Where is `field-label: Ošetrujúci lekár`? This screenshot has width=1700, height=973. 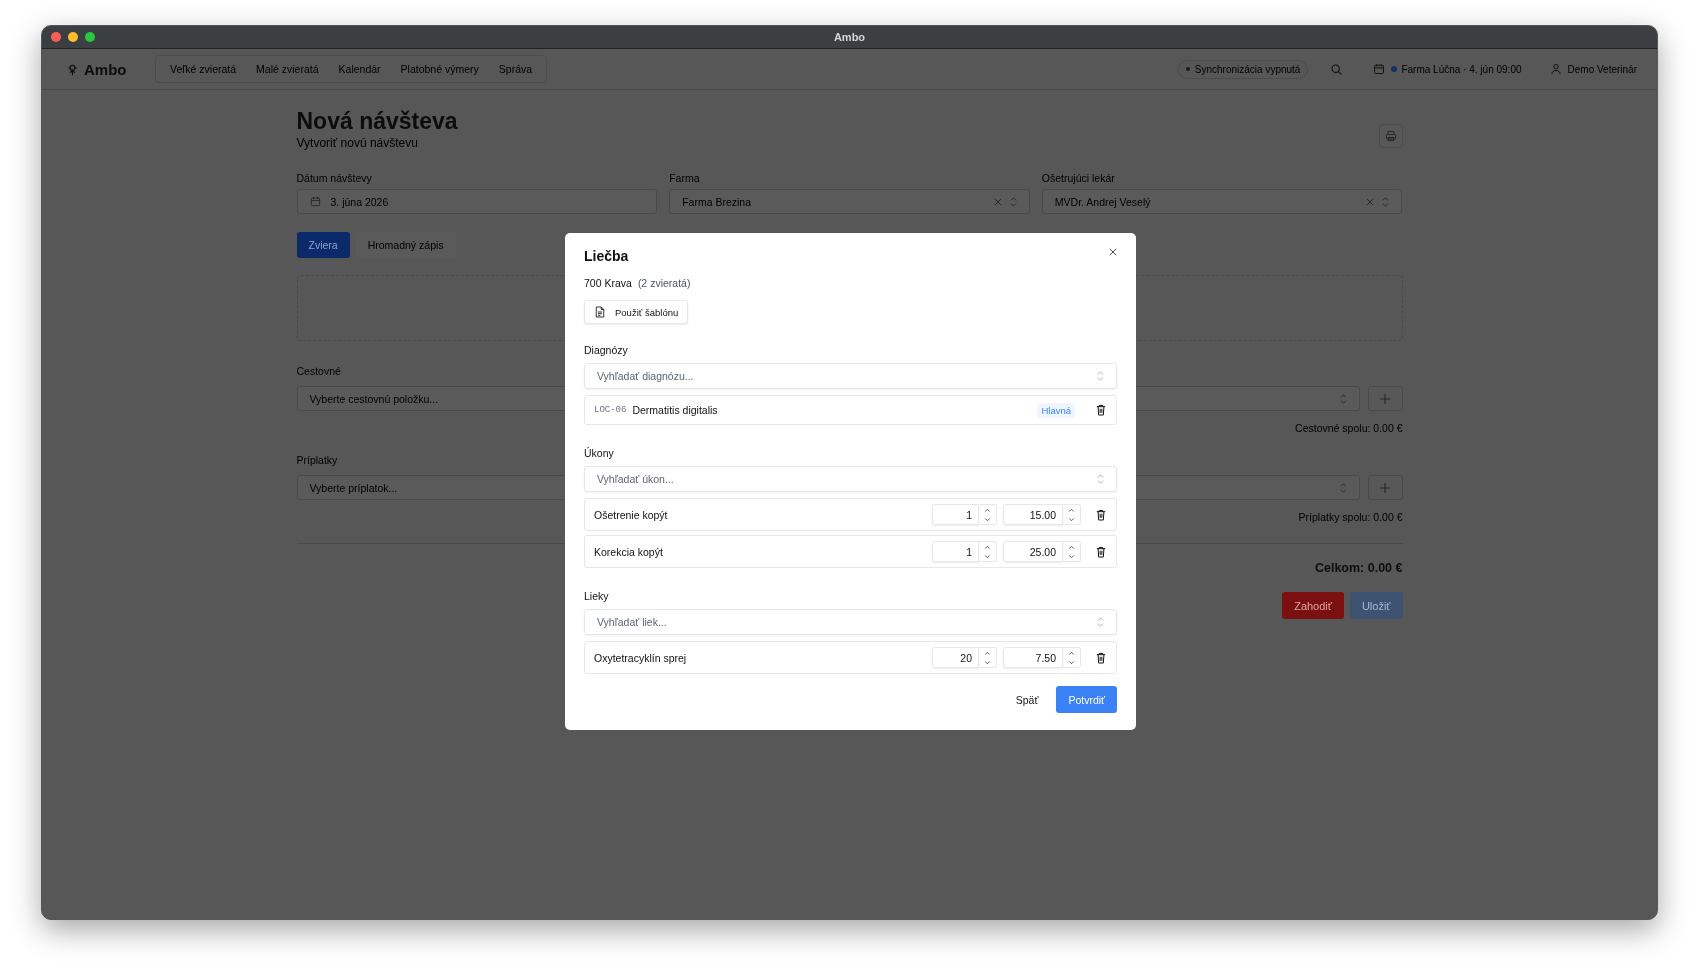
field-label: Ošetrujúci lekár is located at coordinates (1078, 178).